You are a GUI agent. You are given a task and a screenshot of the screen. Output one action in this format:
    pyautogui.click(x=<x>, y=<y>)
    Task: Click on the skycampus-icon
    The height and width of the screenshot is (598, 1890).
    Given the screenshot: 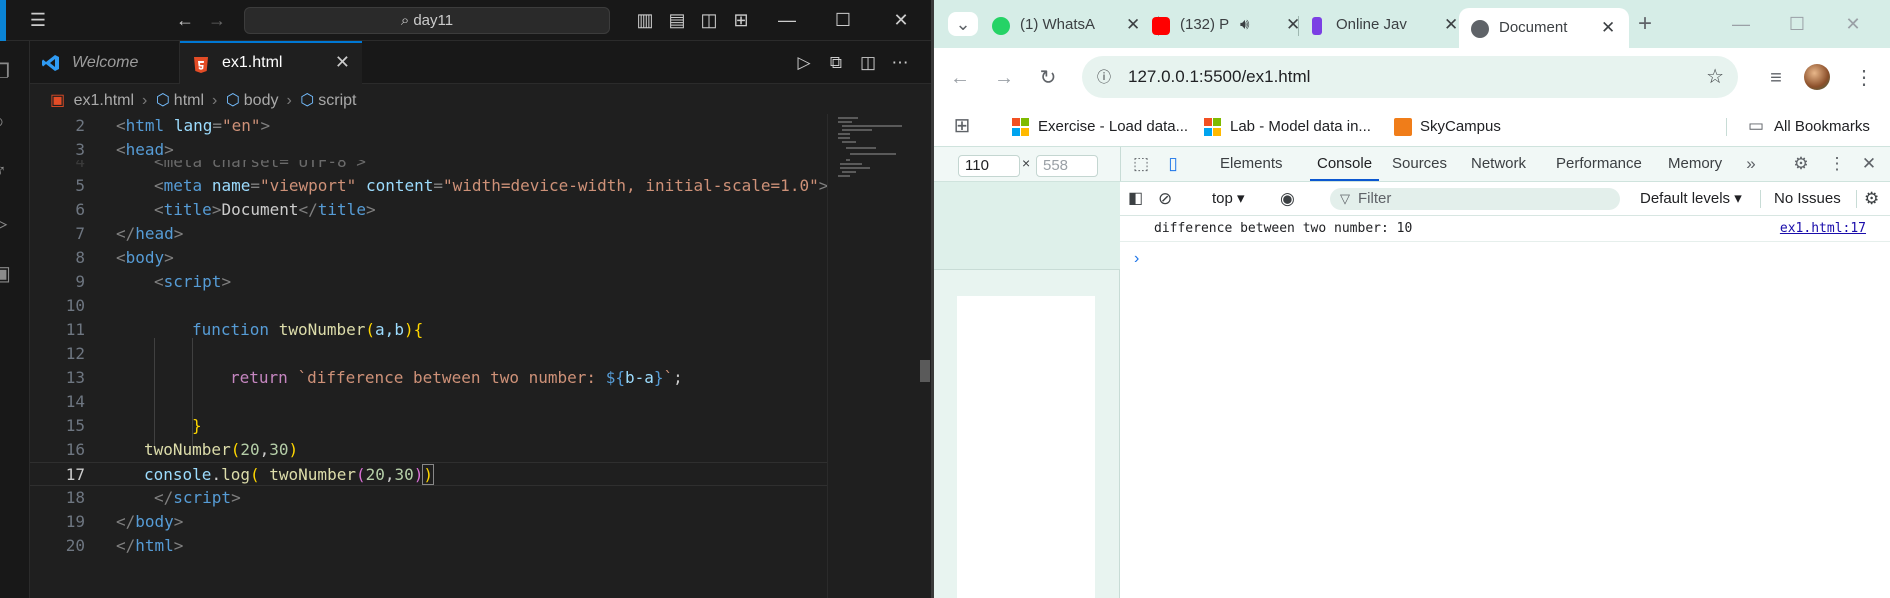 What is the action you would take?
    pyautogui.click(x=1403, y=127)
    